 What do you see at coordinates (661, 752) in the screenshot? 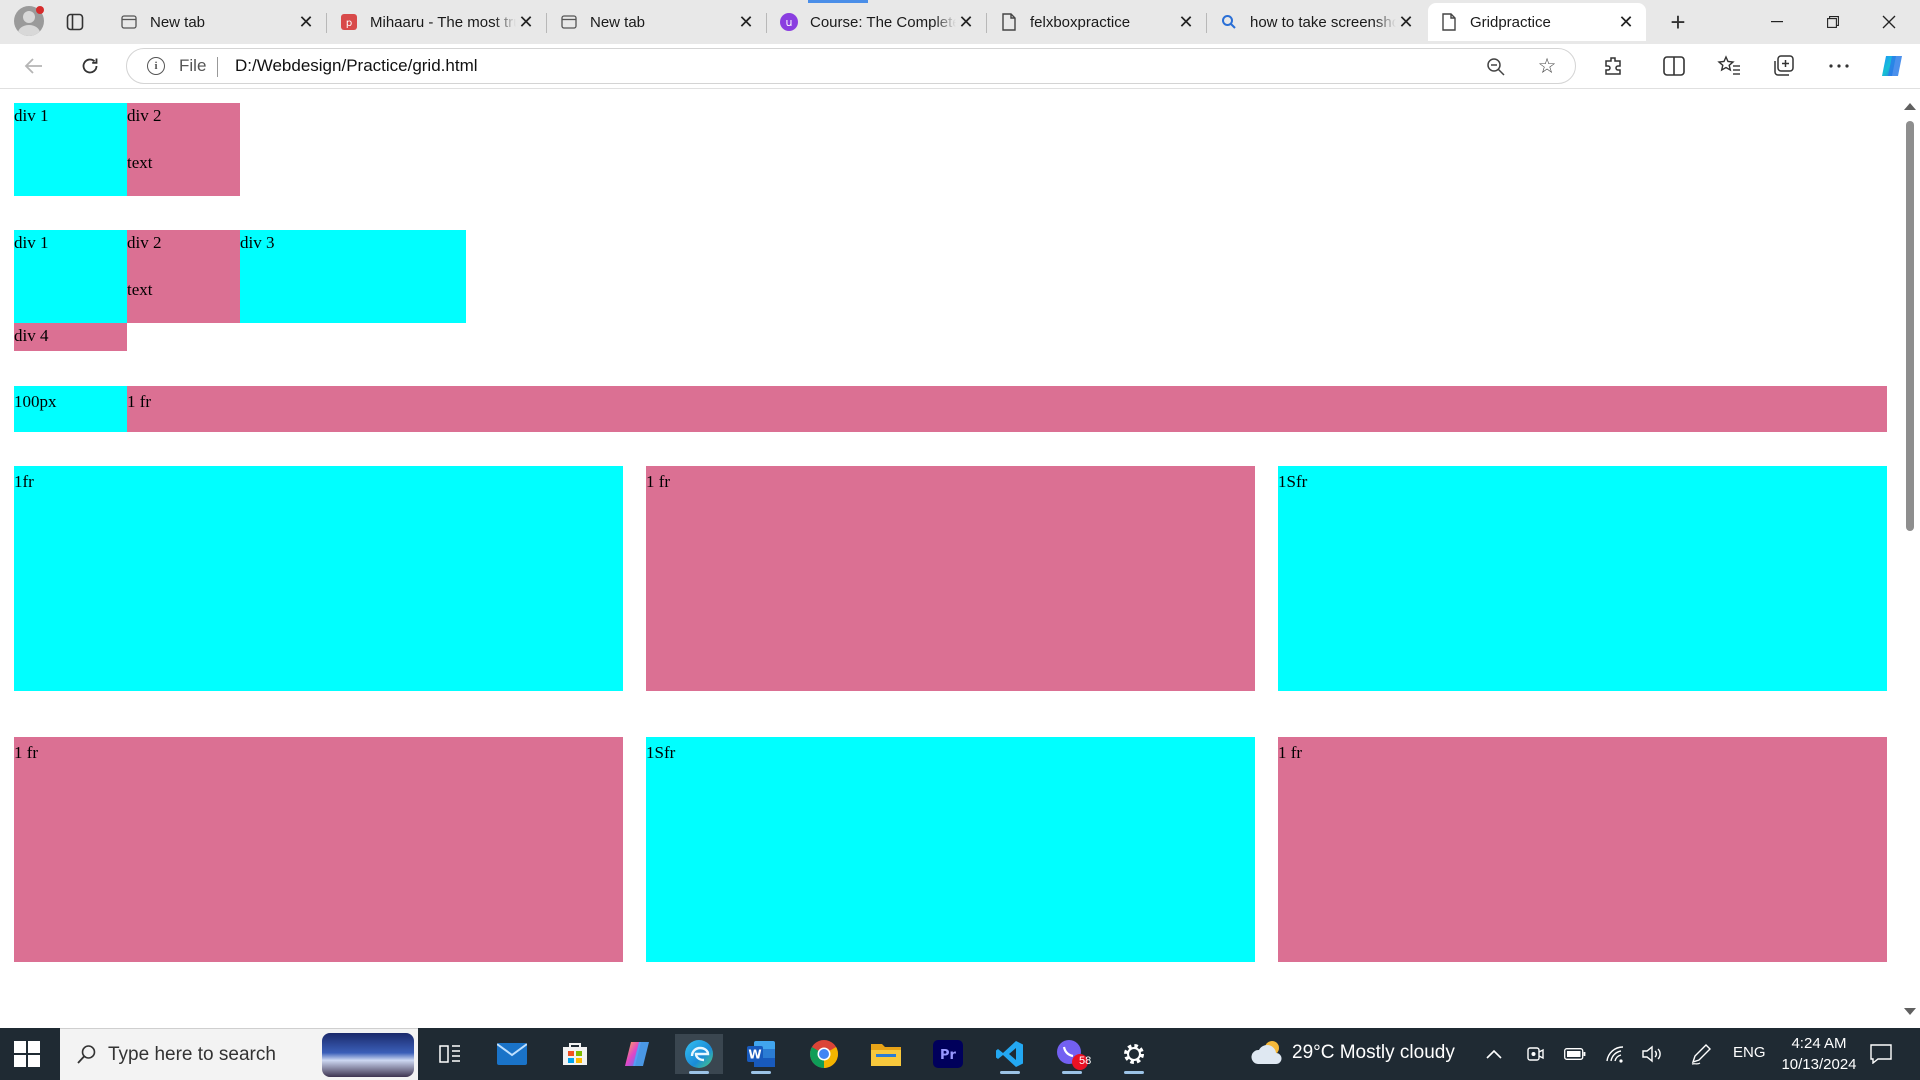
I see `cell-label: 1Sfr` at bounding box center [661, 752].